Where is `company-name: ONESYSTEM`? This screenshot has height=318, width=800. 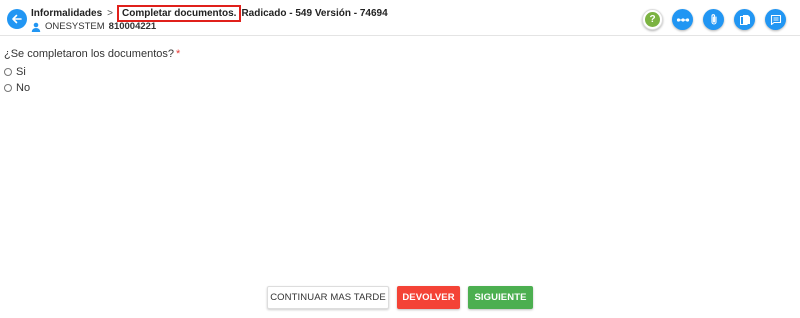 company-name: ONESYSTEM is located at coordinates (75, 26).